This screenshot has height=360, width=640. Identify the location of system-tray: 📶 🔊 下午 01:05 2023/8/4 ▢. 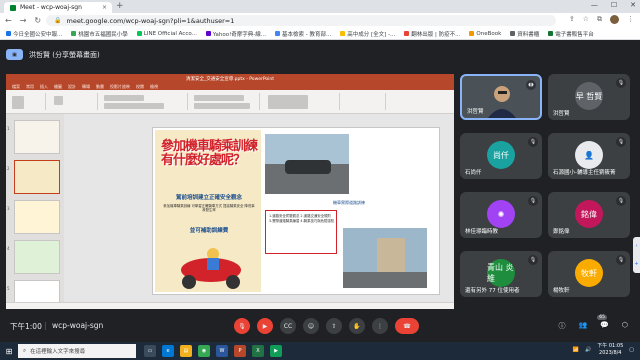
(603, 349).